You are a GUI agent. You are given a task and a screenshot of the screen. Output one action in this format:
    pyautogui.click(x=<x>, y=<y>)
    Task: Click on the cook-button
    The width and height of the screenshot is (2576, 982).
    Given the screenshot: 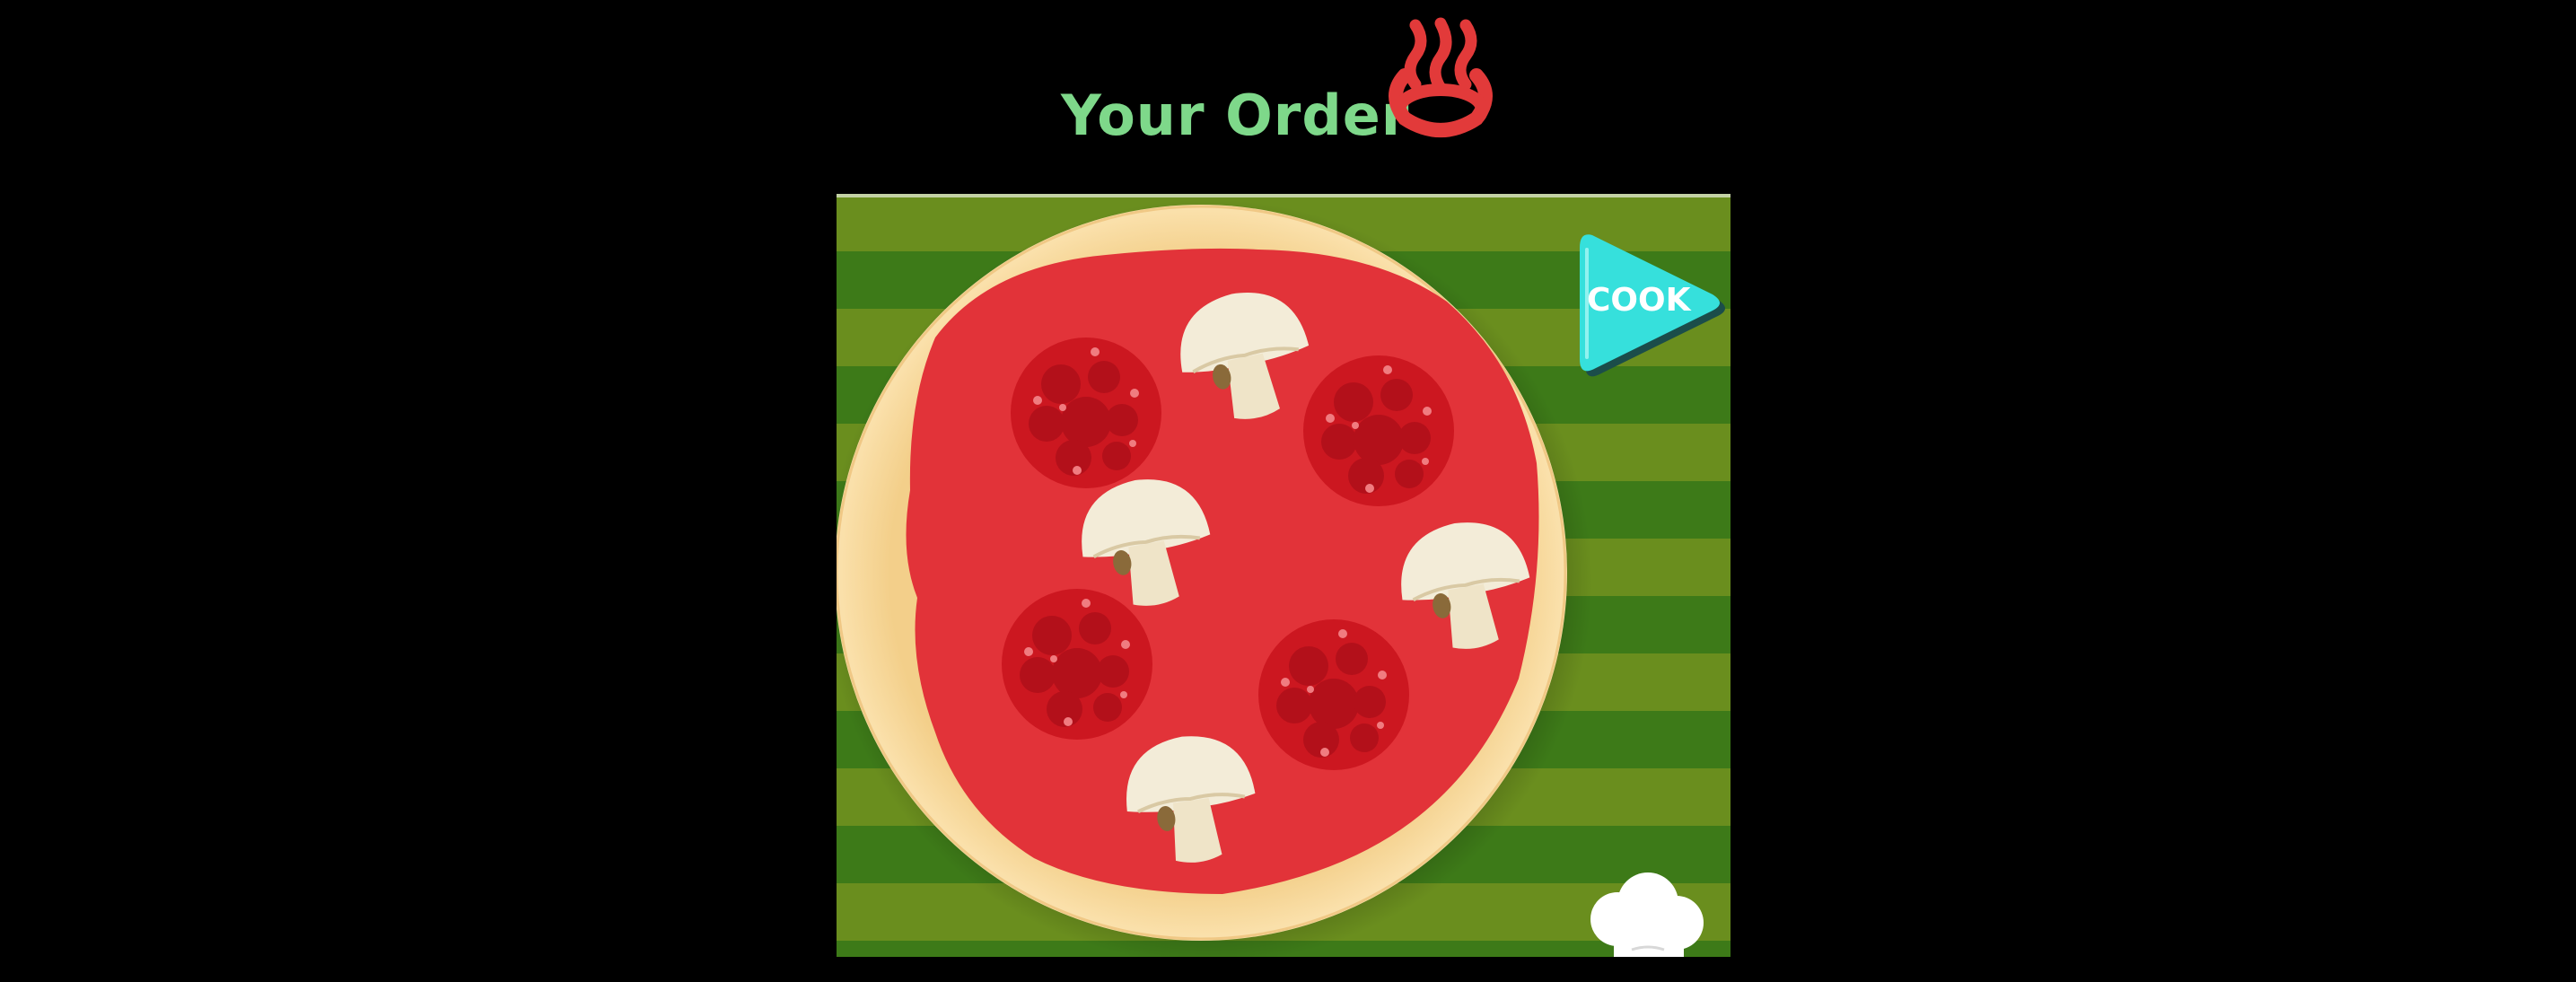 What is the action you would take?
    pyautogui.click(x=1650, y=303)
    